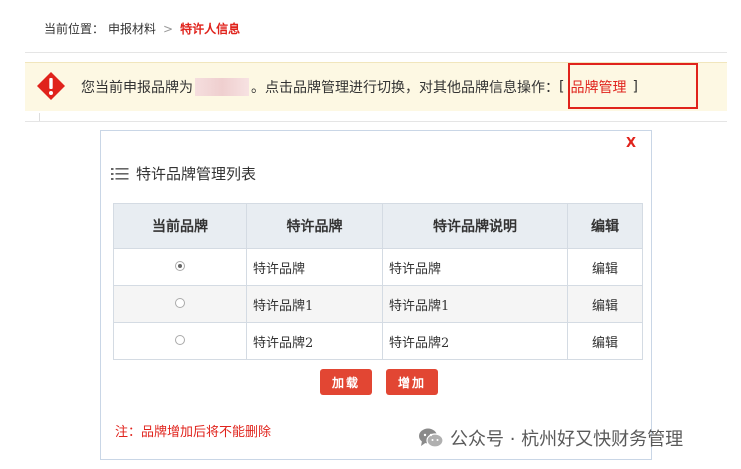  Describe the element at coordinates (346, 382) in the screenshot. I see `load-button: 加载` at that location.